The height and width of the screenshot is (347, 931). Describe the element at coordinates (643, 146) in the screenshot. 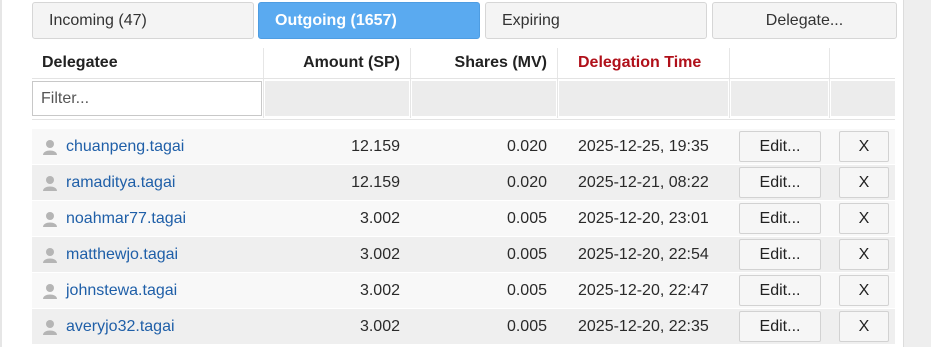

I see `delegation-time: 2025-12-25, 19:35` at that location.